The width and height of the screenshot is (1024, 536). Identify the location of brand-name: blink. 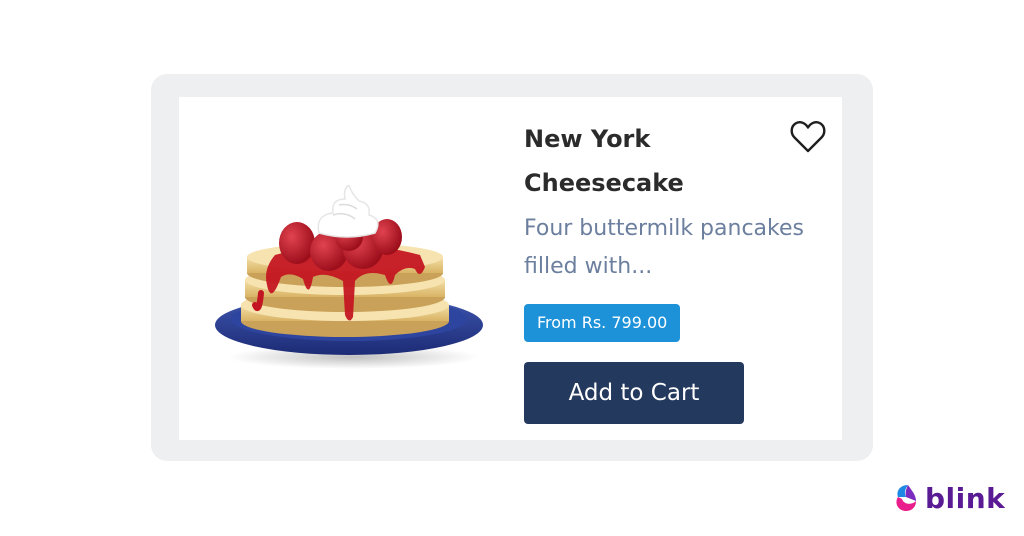
(965, 498).